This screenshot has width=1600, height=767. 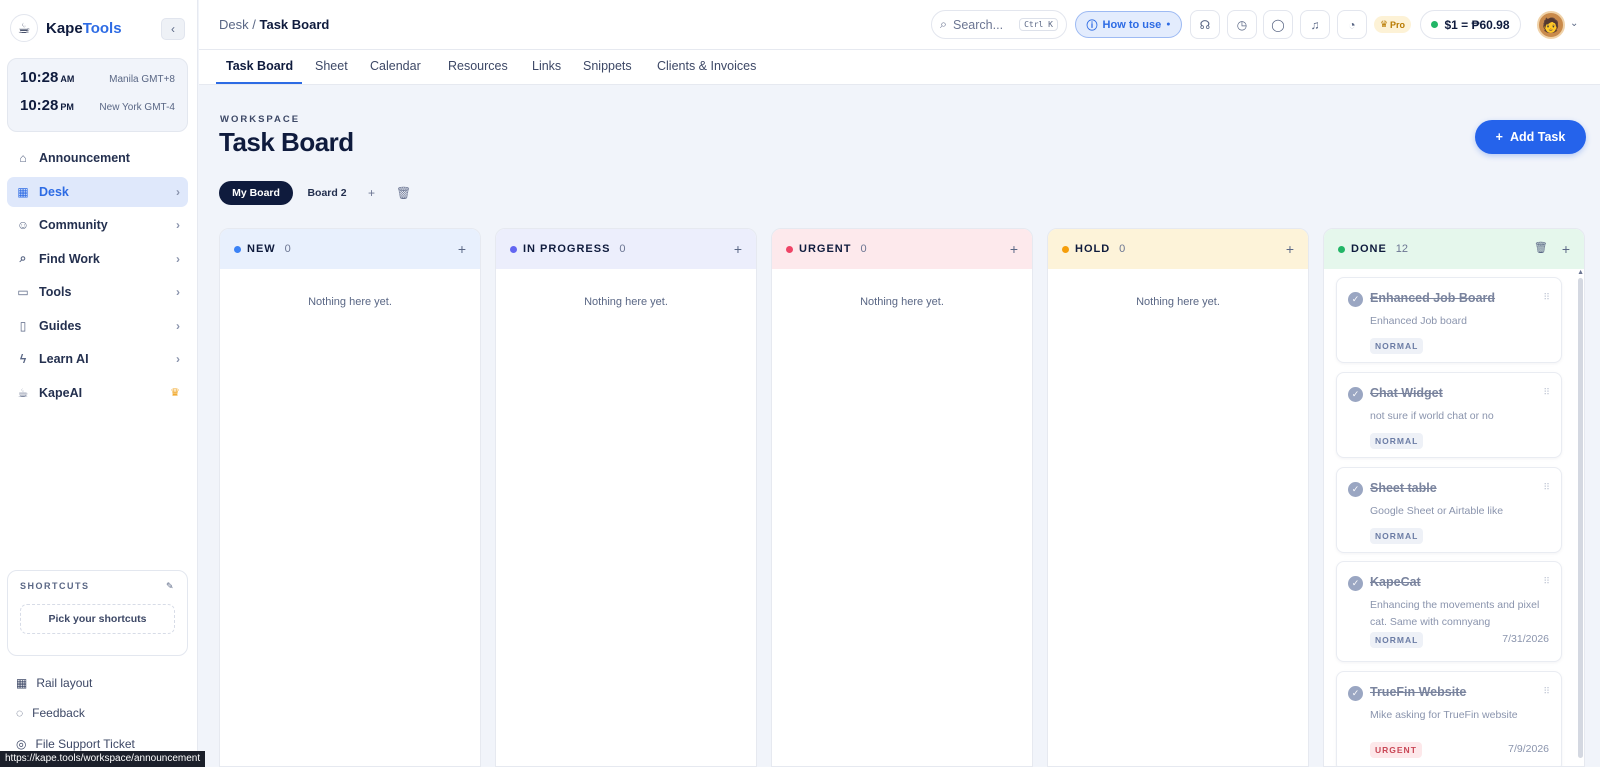 I want to click on sidebar-item-label: Learn AI, so click(x=64, y=359).